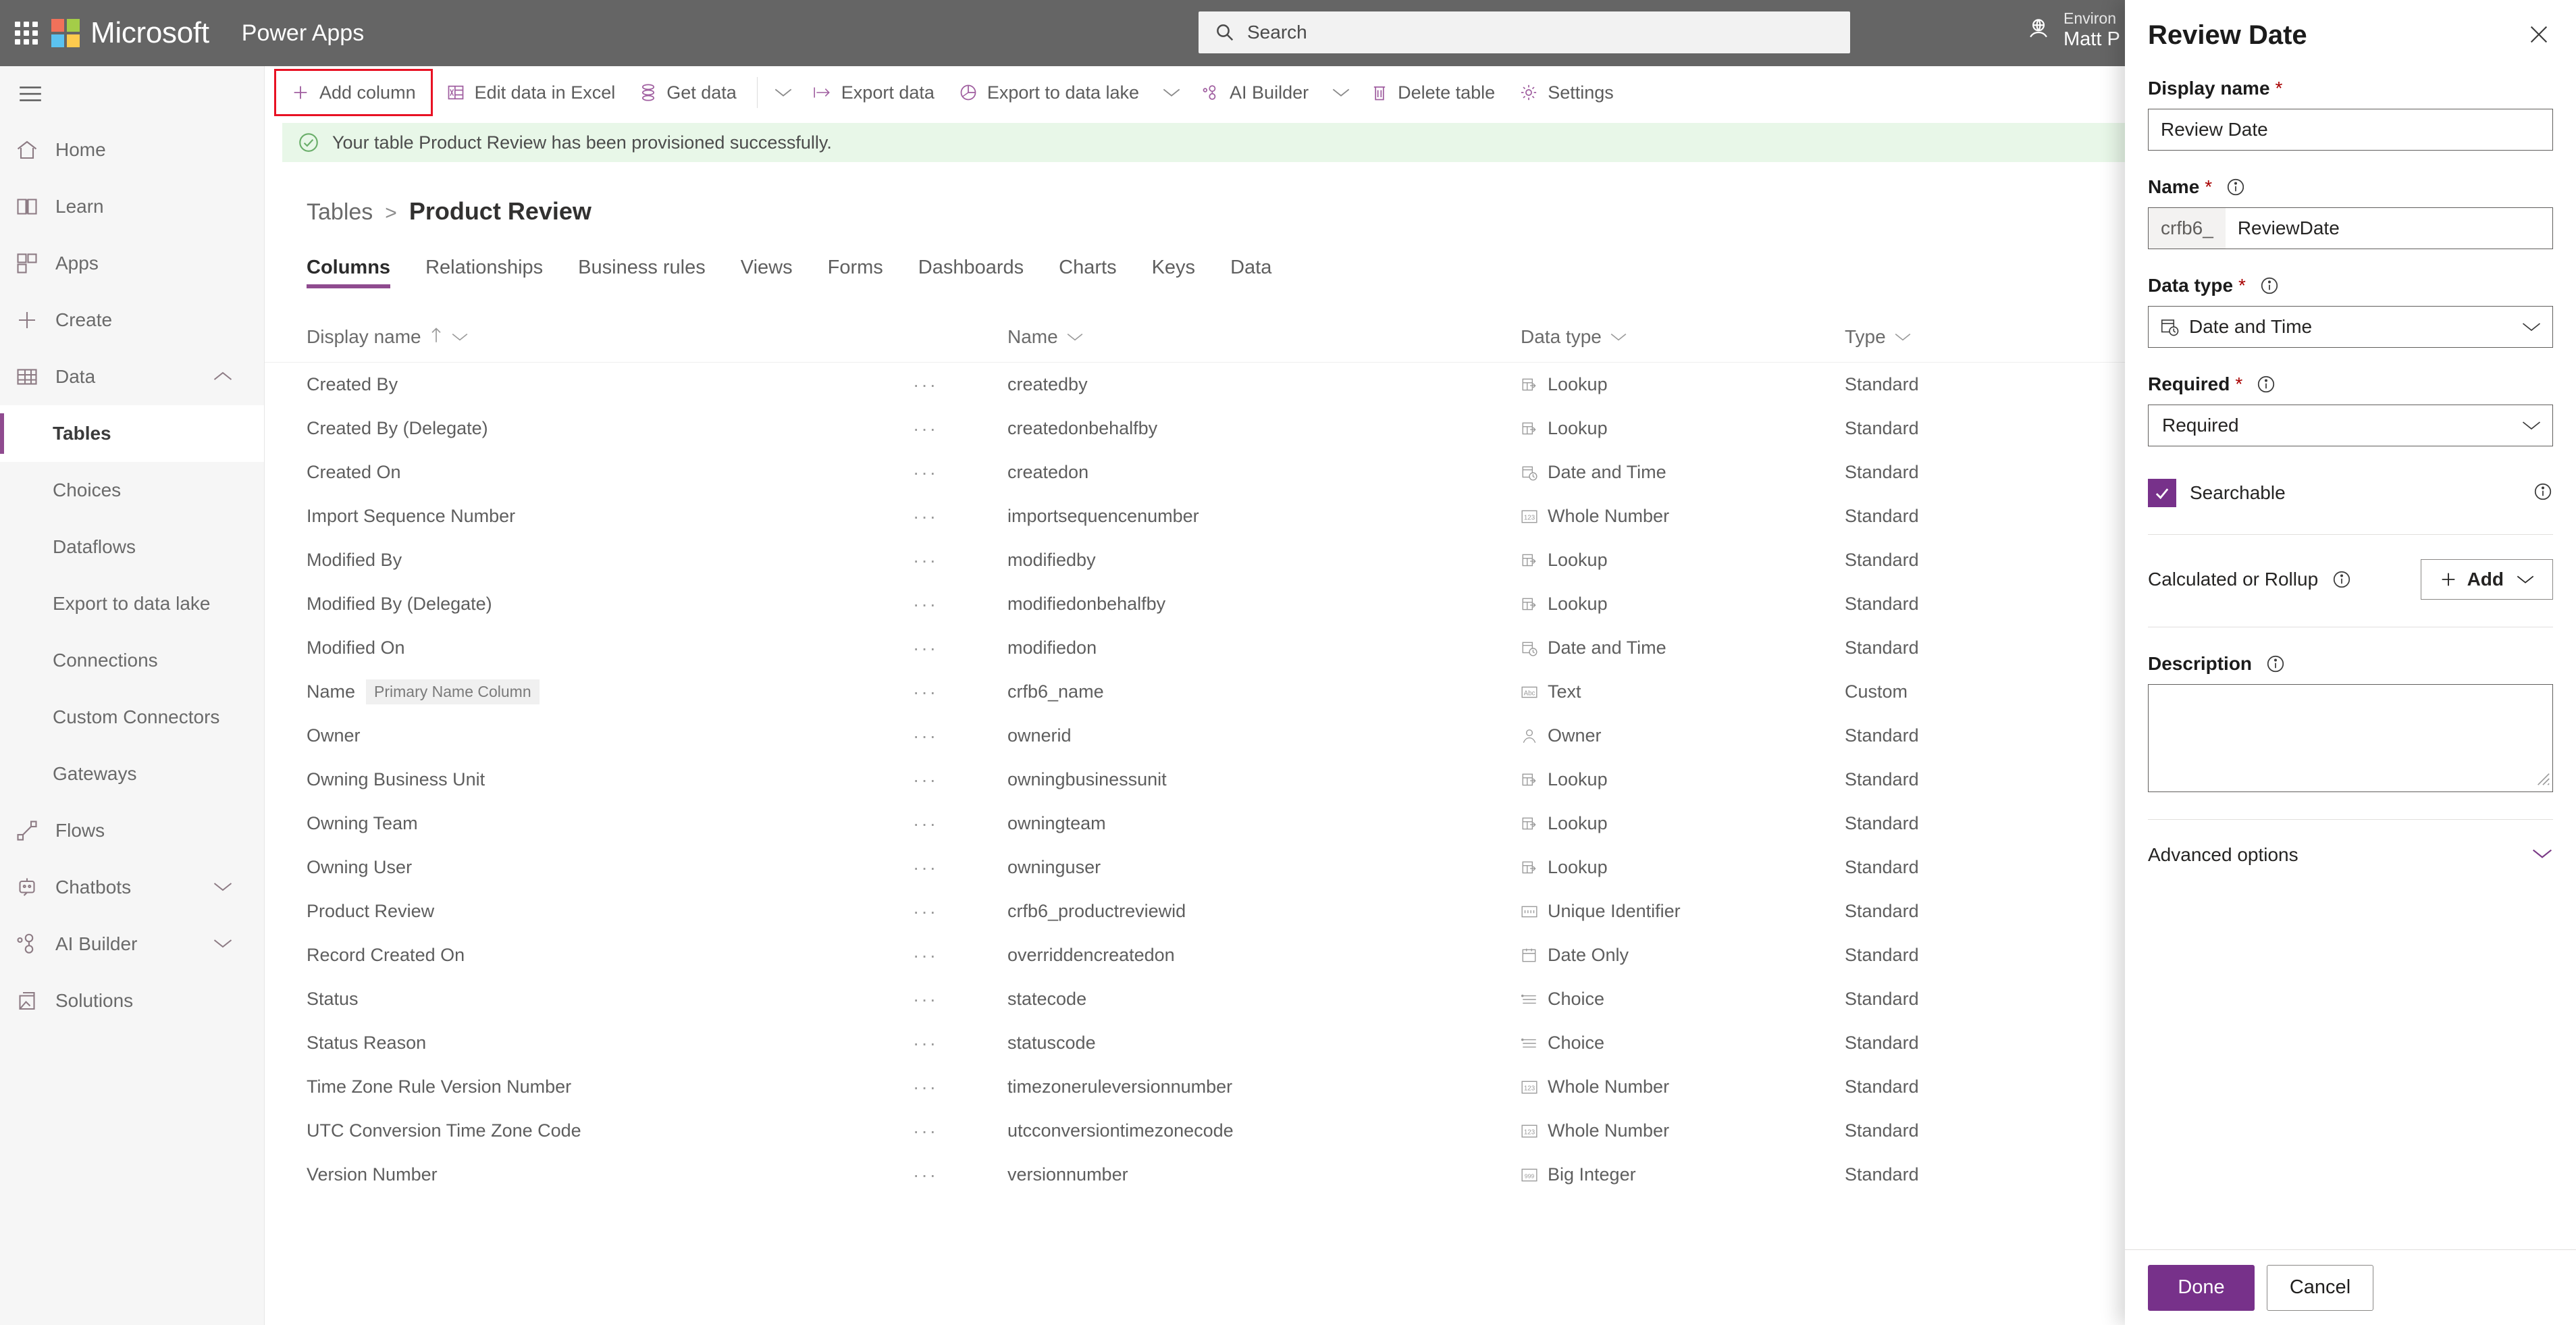 Image resolution: width=2576 pixels, height=1325 pixels. I want to click on required-select: Required, so click(2350, 425).